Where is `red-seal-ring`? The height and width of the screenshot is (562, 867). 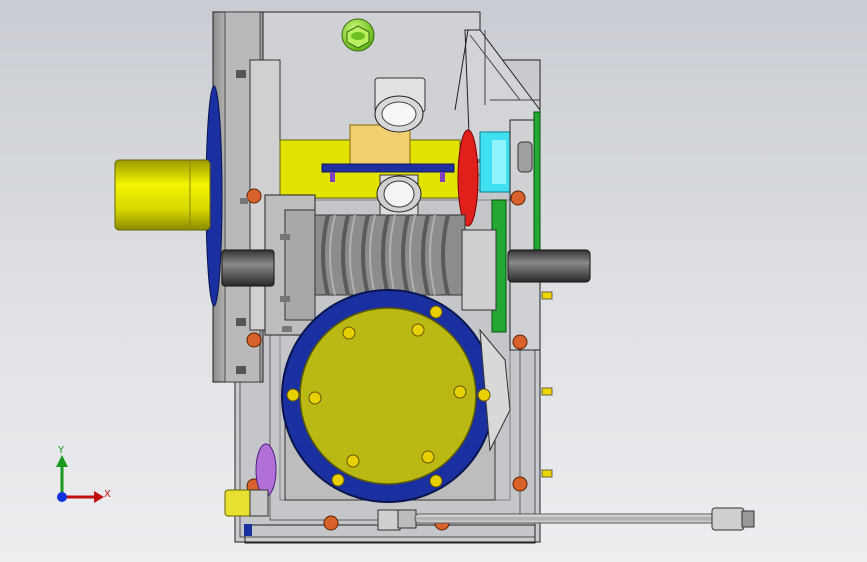
red-seal-ring is located at coordinates (468, 178).